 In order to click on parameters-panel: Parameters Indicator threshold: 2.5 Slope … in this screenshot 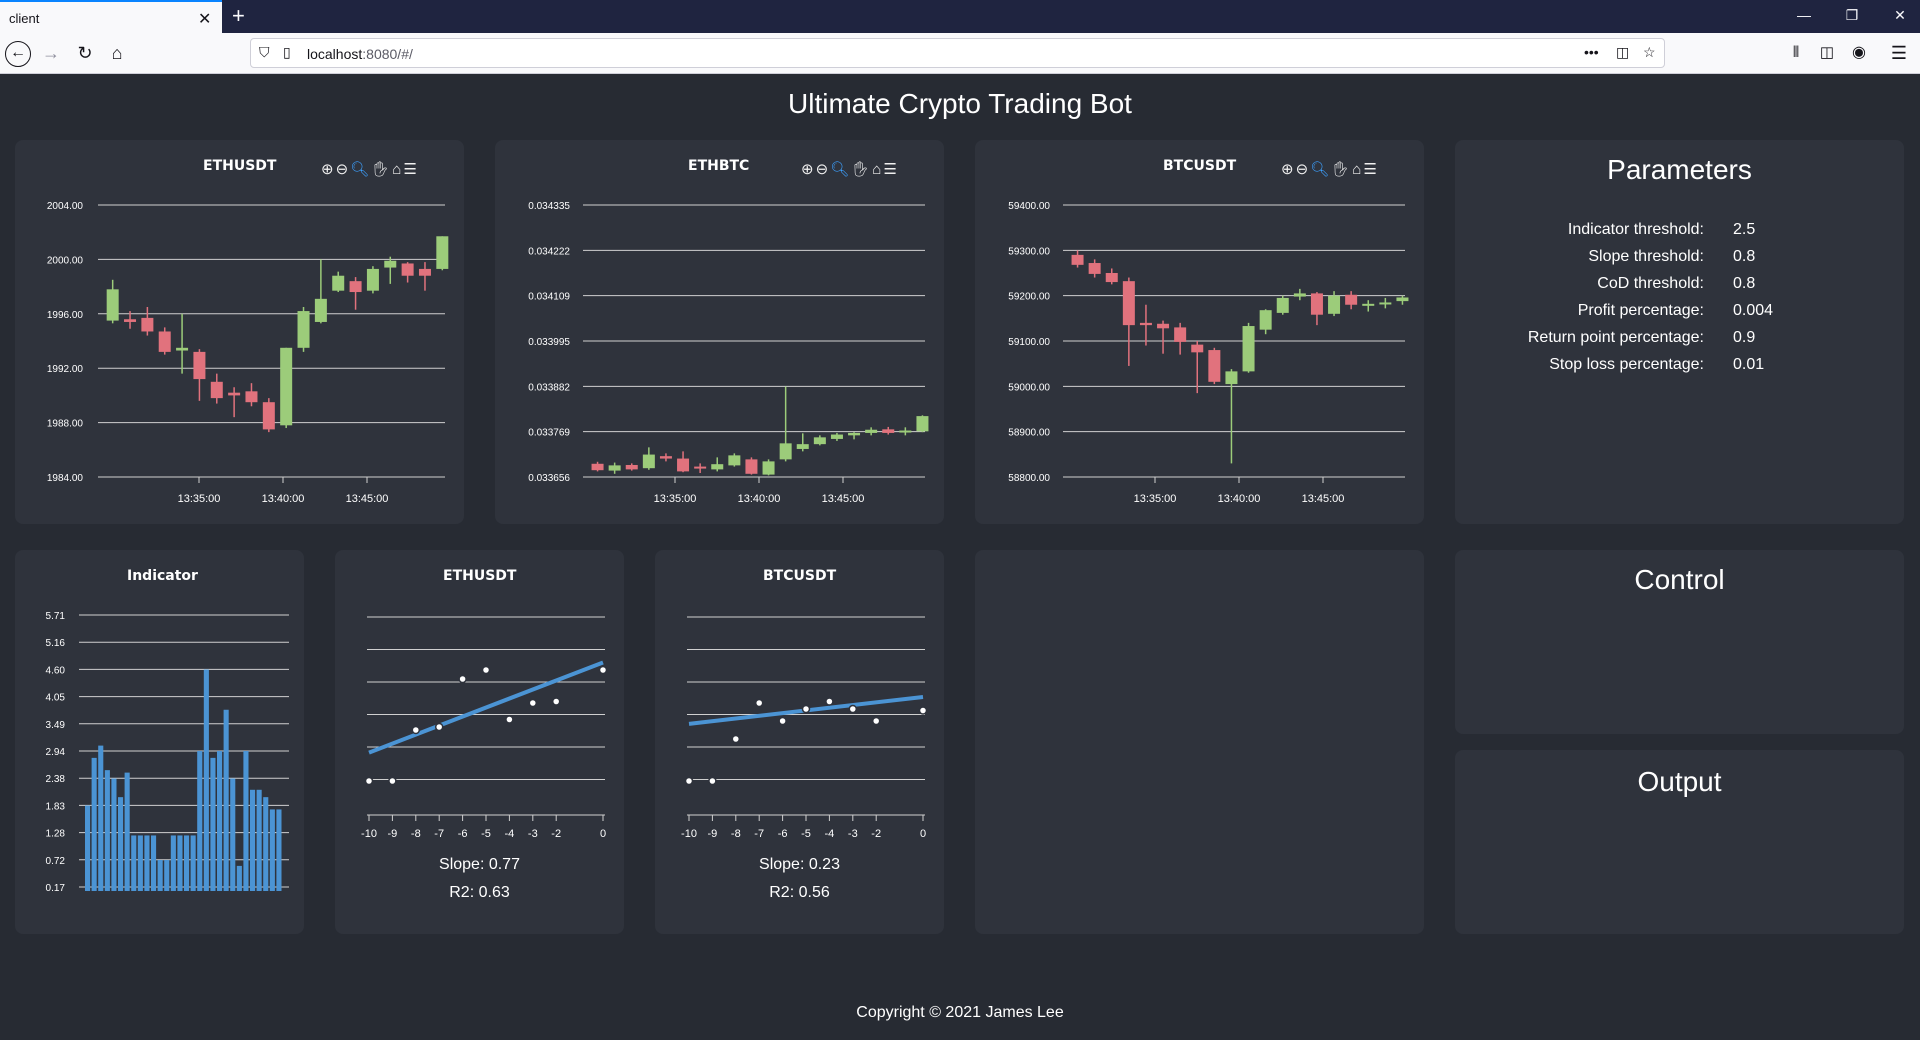, I will do `click(1679, 332)`.